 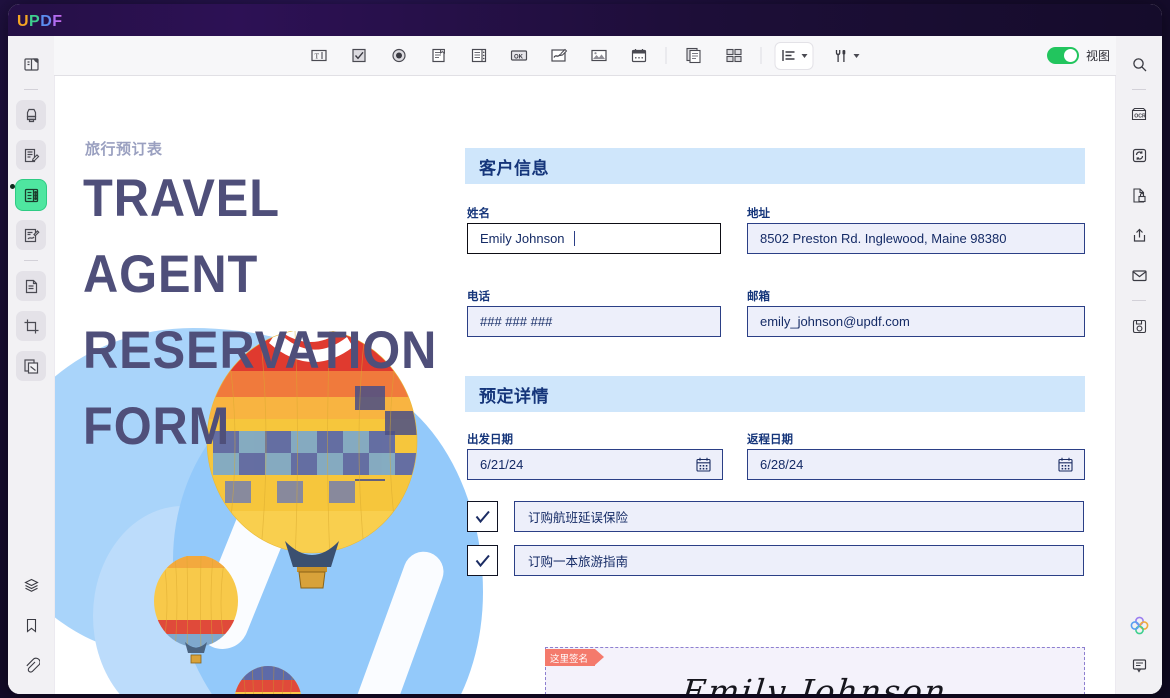 I want to click on insurance-option-label: 订购航班延误保险, so click(x=578, y=518).